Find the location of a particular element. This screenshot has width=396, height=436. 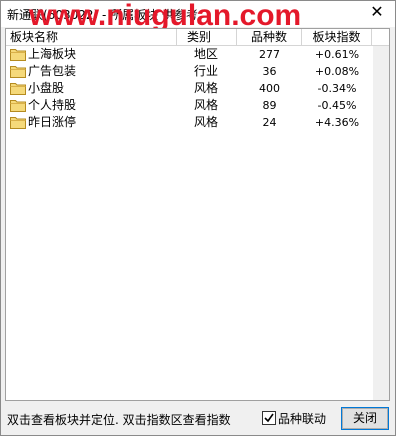

sector-name: 昨日涨停 is located at coordinates (52, 122).